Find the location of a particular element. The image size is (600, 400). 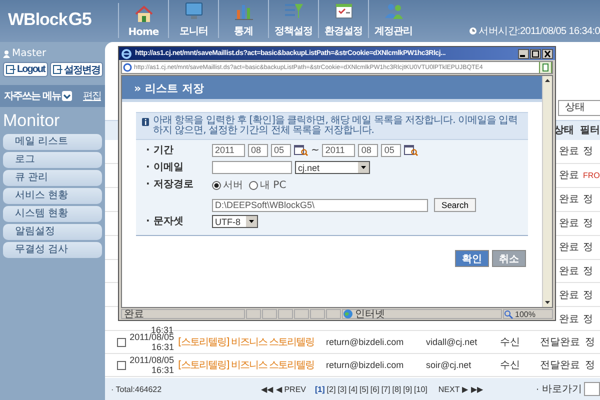

charset-dropdown: UTF-8 is located at coordinates (235, 221).